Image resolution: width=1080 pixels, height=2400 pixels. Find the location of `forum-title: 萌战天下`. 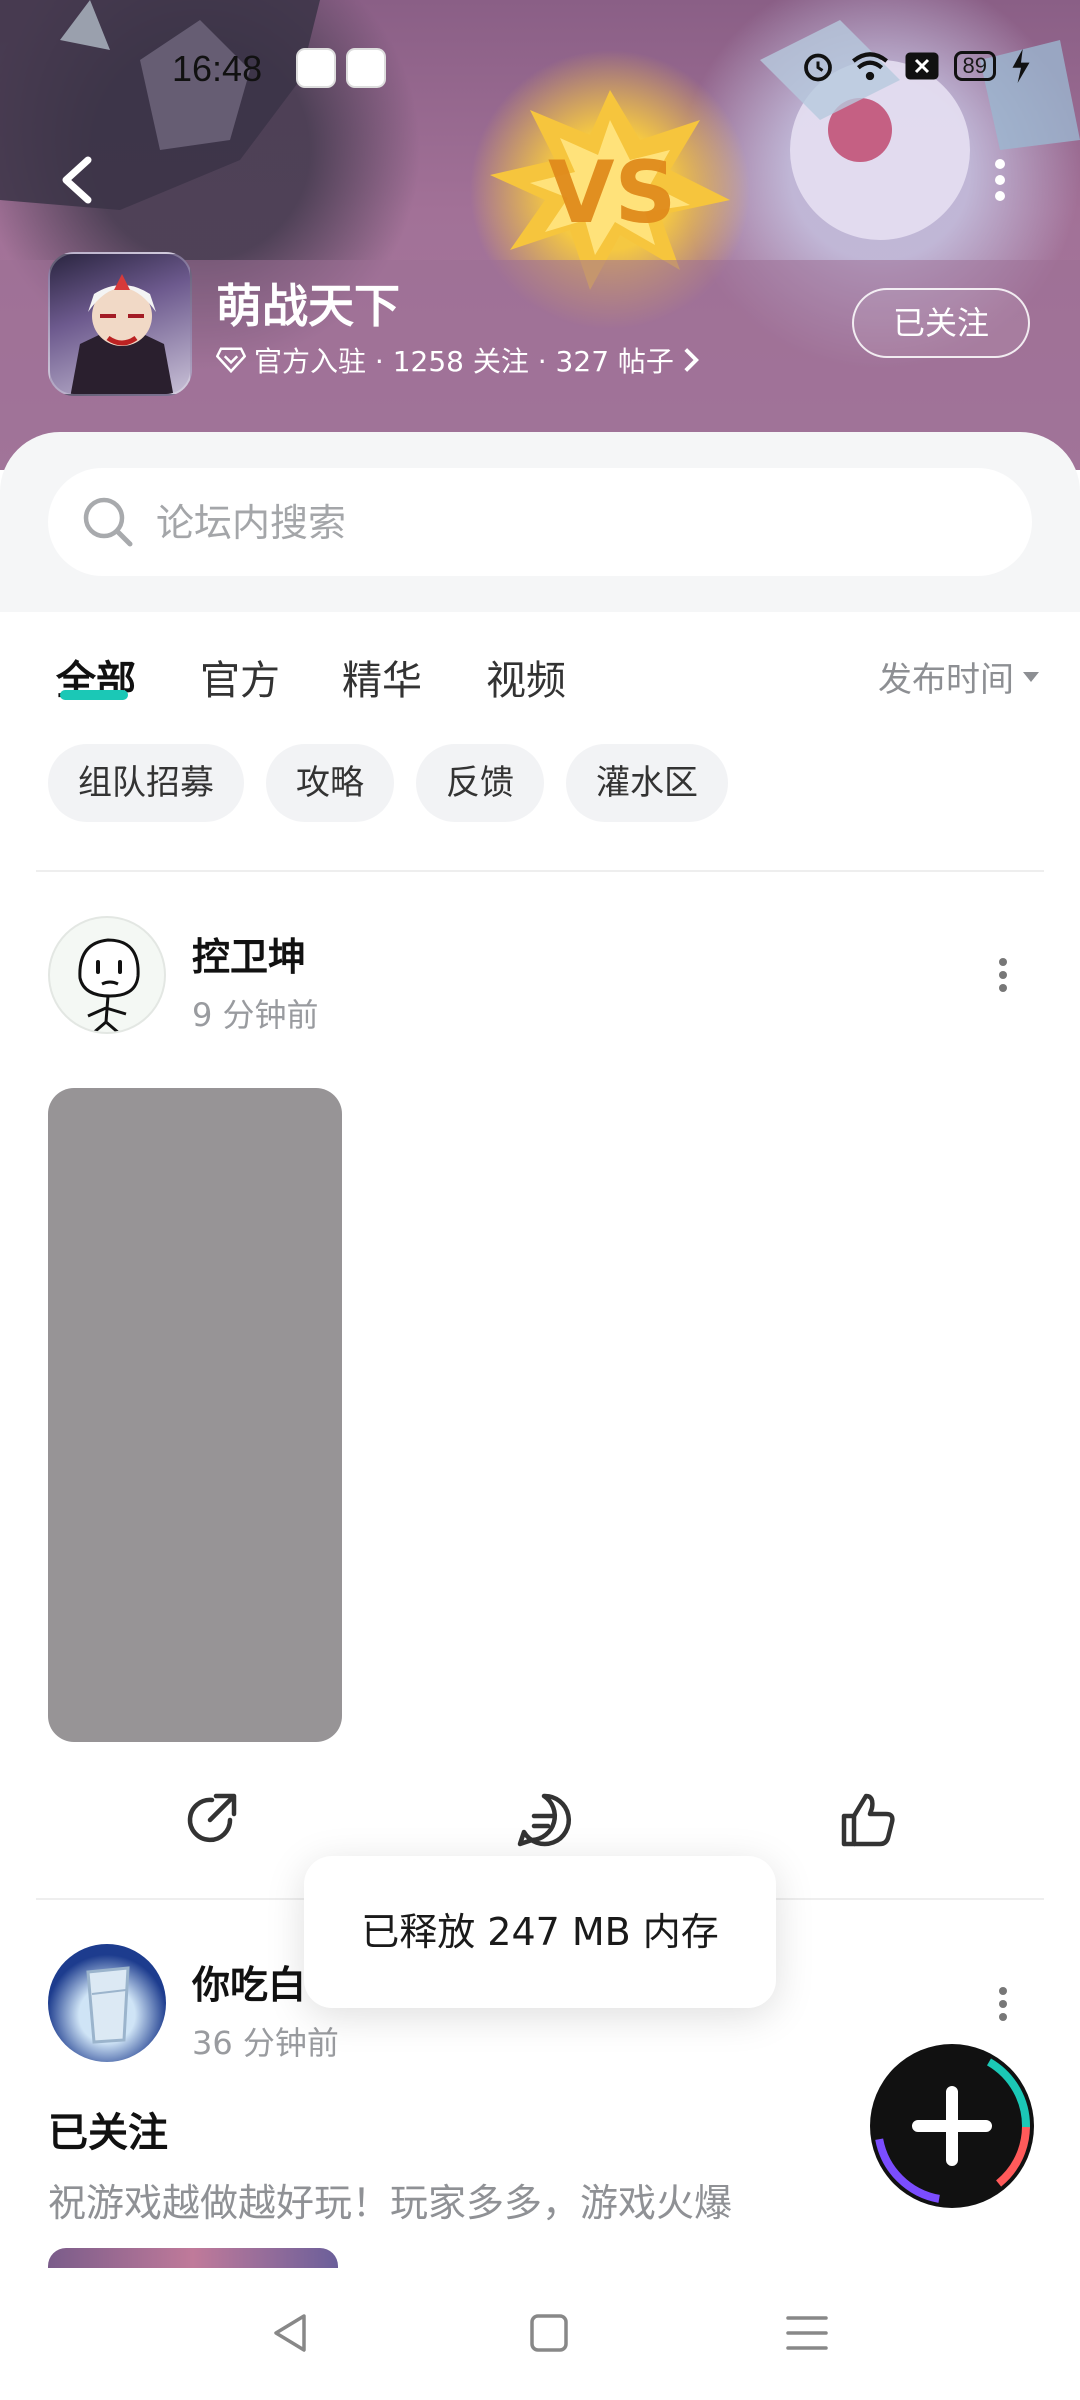

forum-title: 萌战天下 is located at coordinates (308, 306).